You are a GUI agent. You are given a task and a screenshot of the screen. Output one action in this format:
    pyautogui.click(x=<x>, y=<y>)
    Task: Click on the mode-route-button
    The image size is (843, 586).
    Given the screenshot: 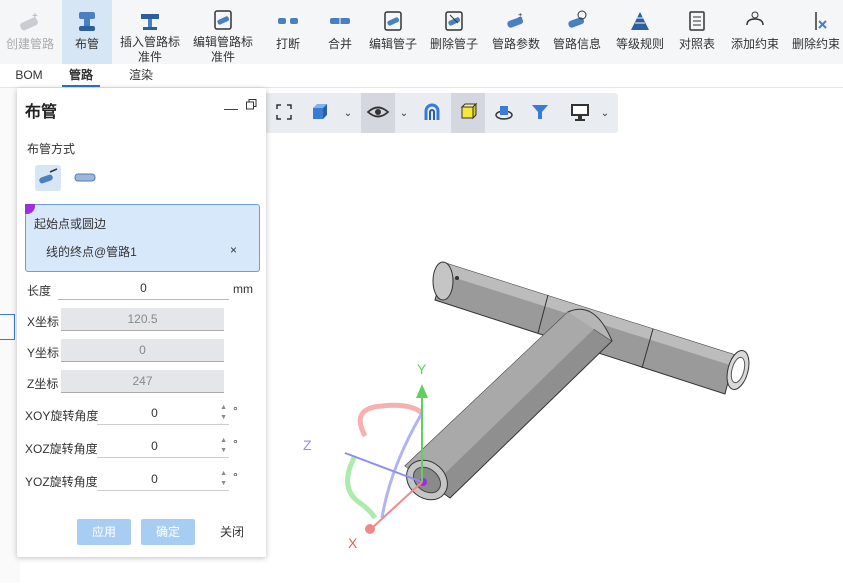 What is the action you would take?
    pyautogui.click(x=48, y=178)
    